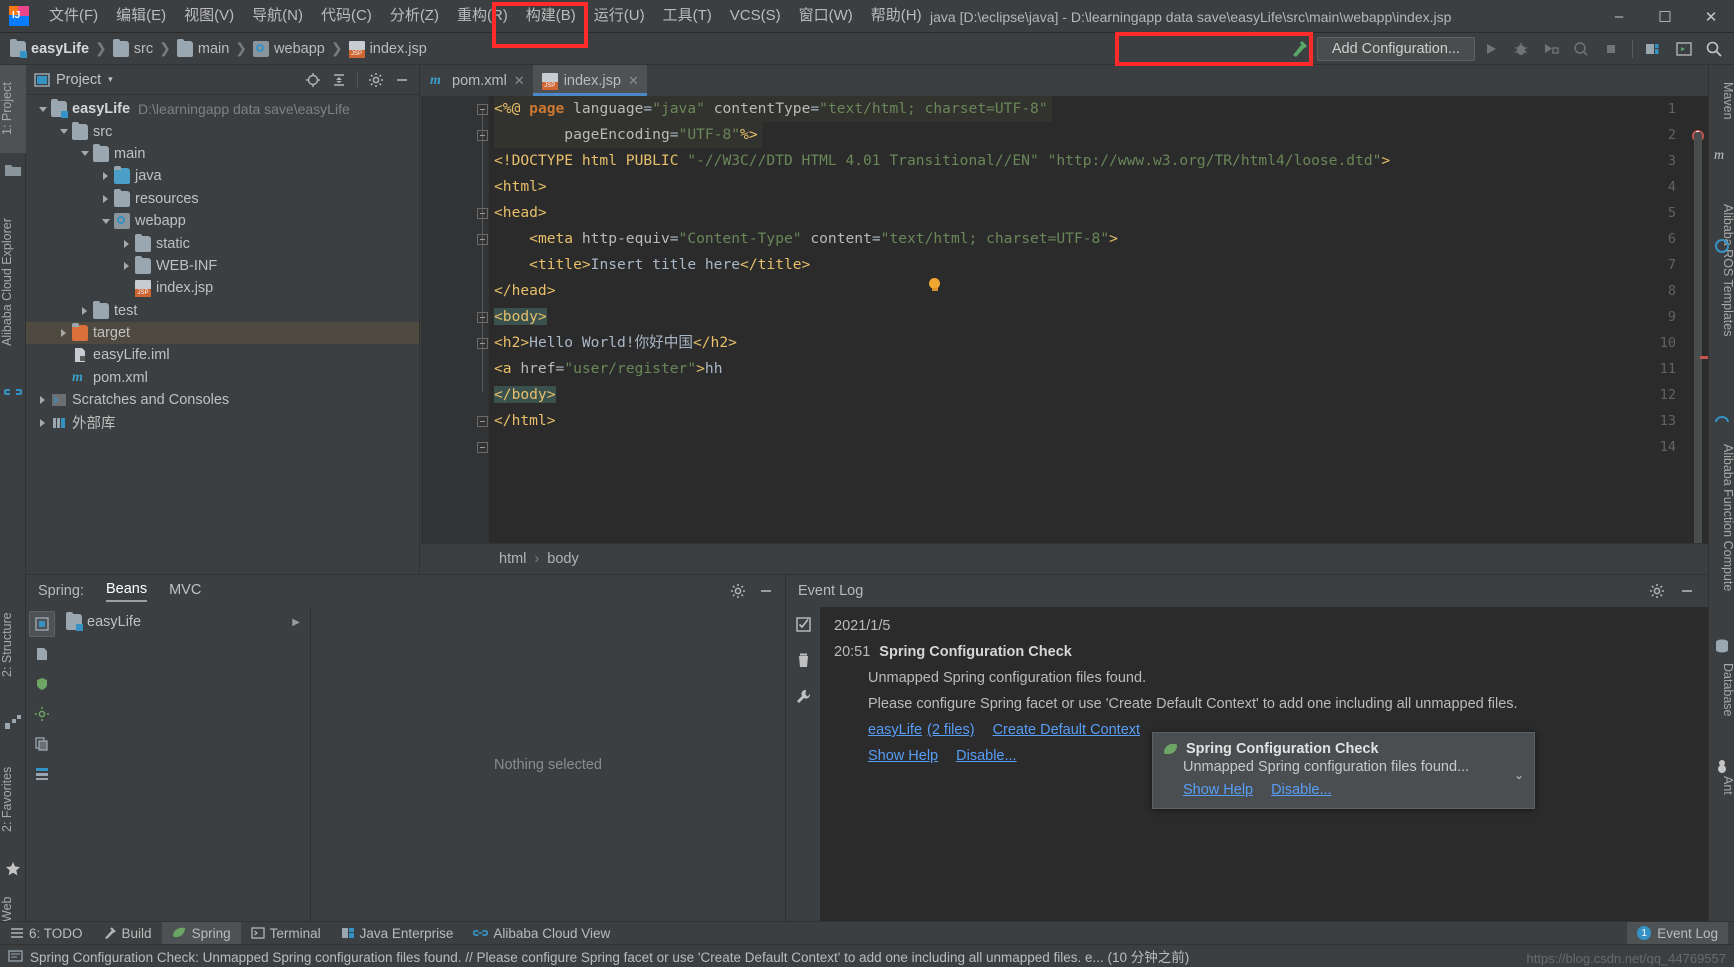 This screenshot has width=1734, height=967. Describe the element at coordinates (346, 16) in the screenshot. I see `menu-code: 代码(C)` at that location.